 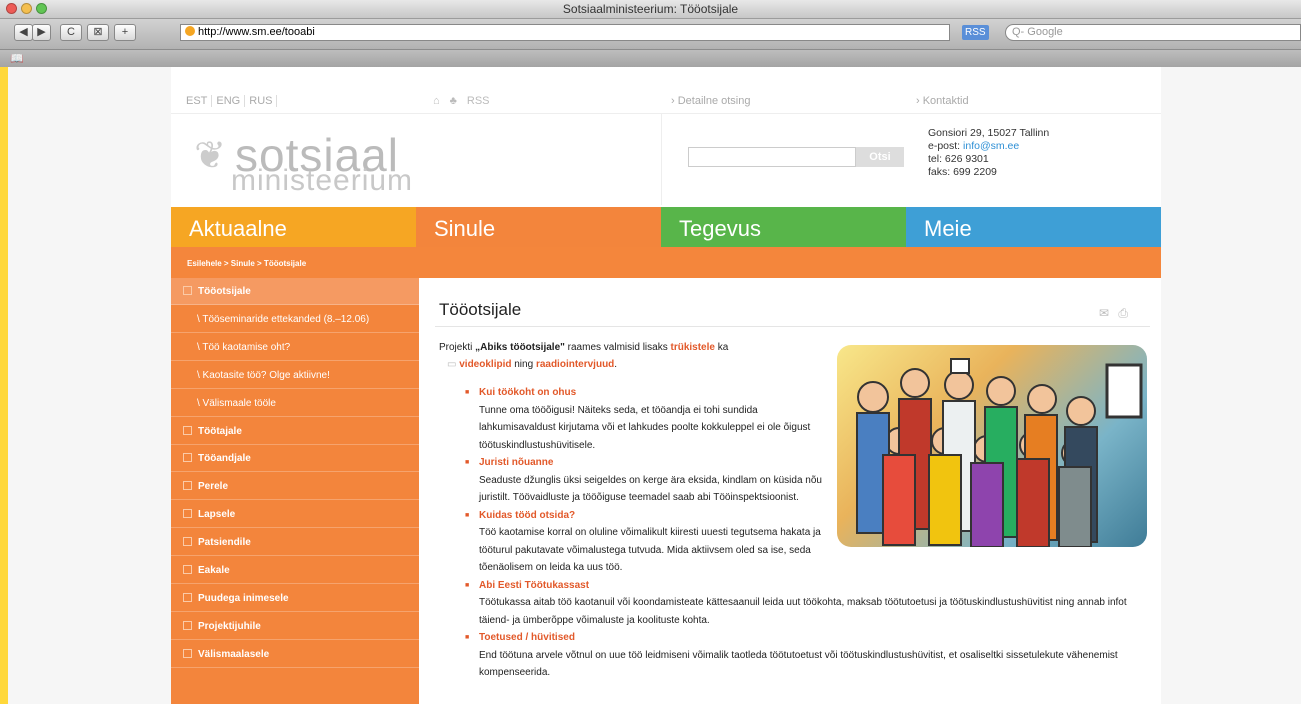 What do you see at coordinates (295, 431) in the screenshot?
I see `sidebar-item: Töötajale` at bounding box center [295, 431].